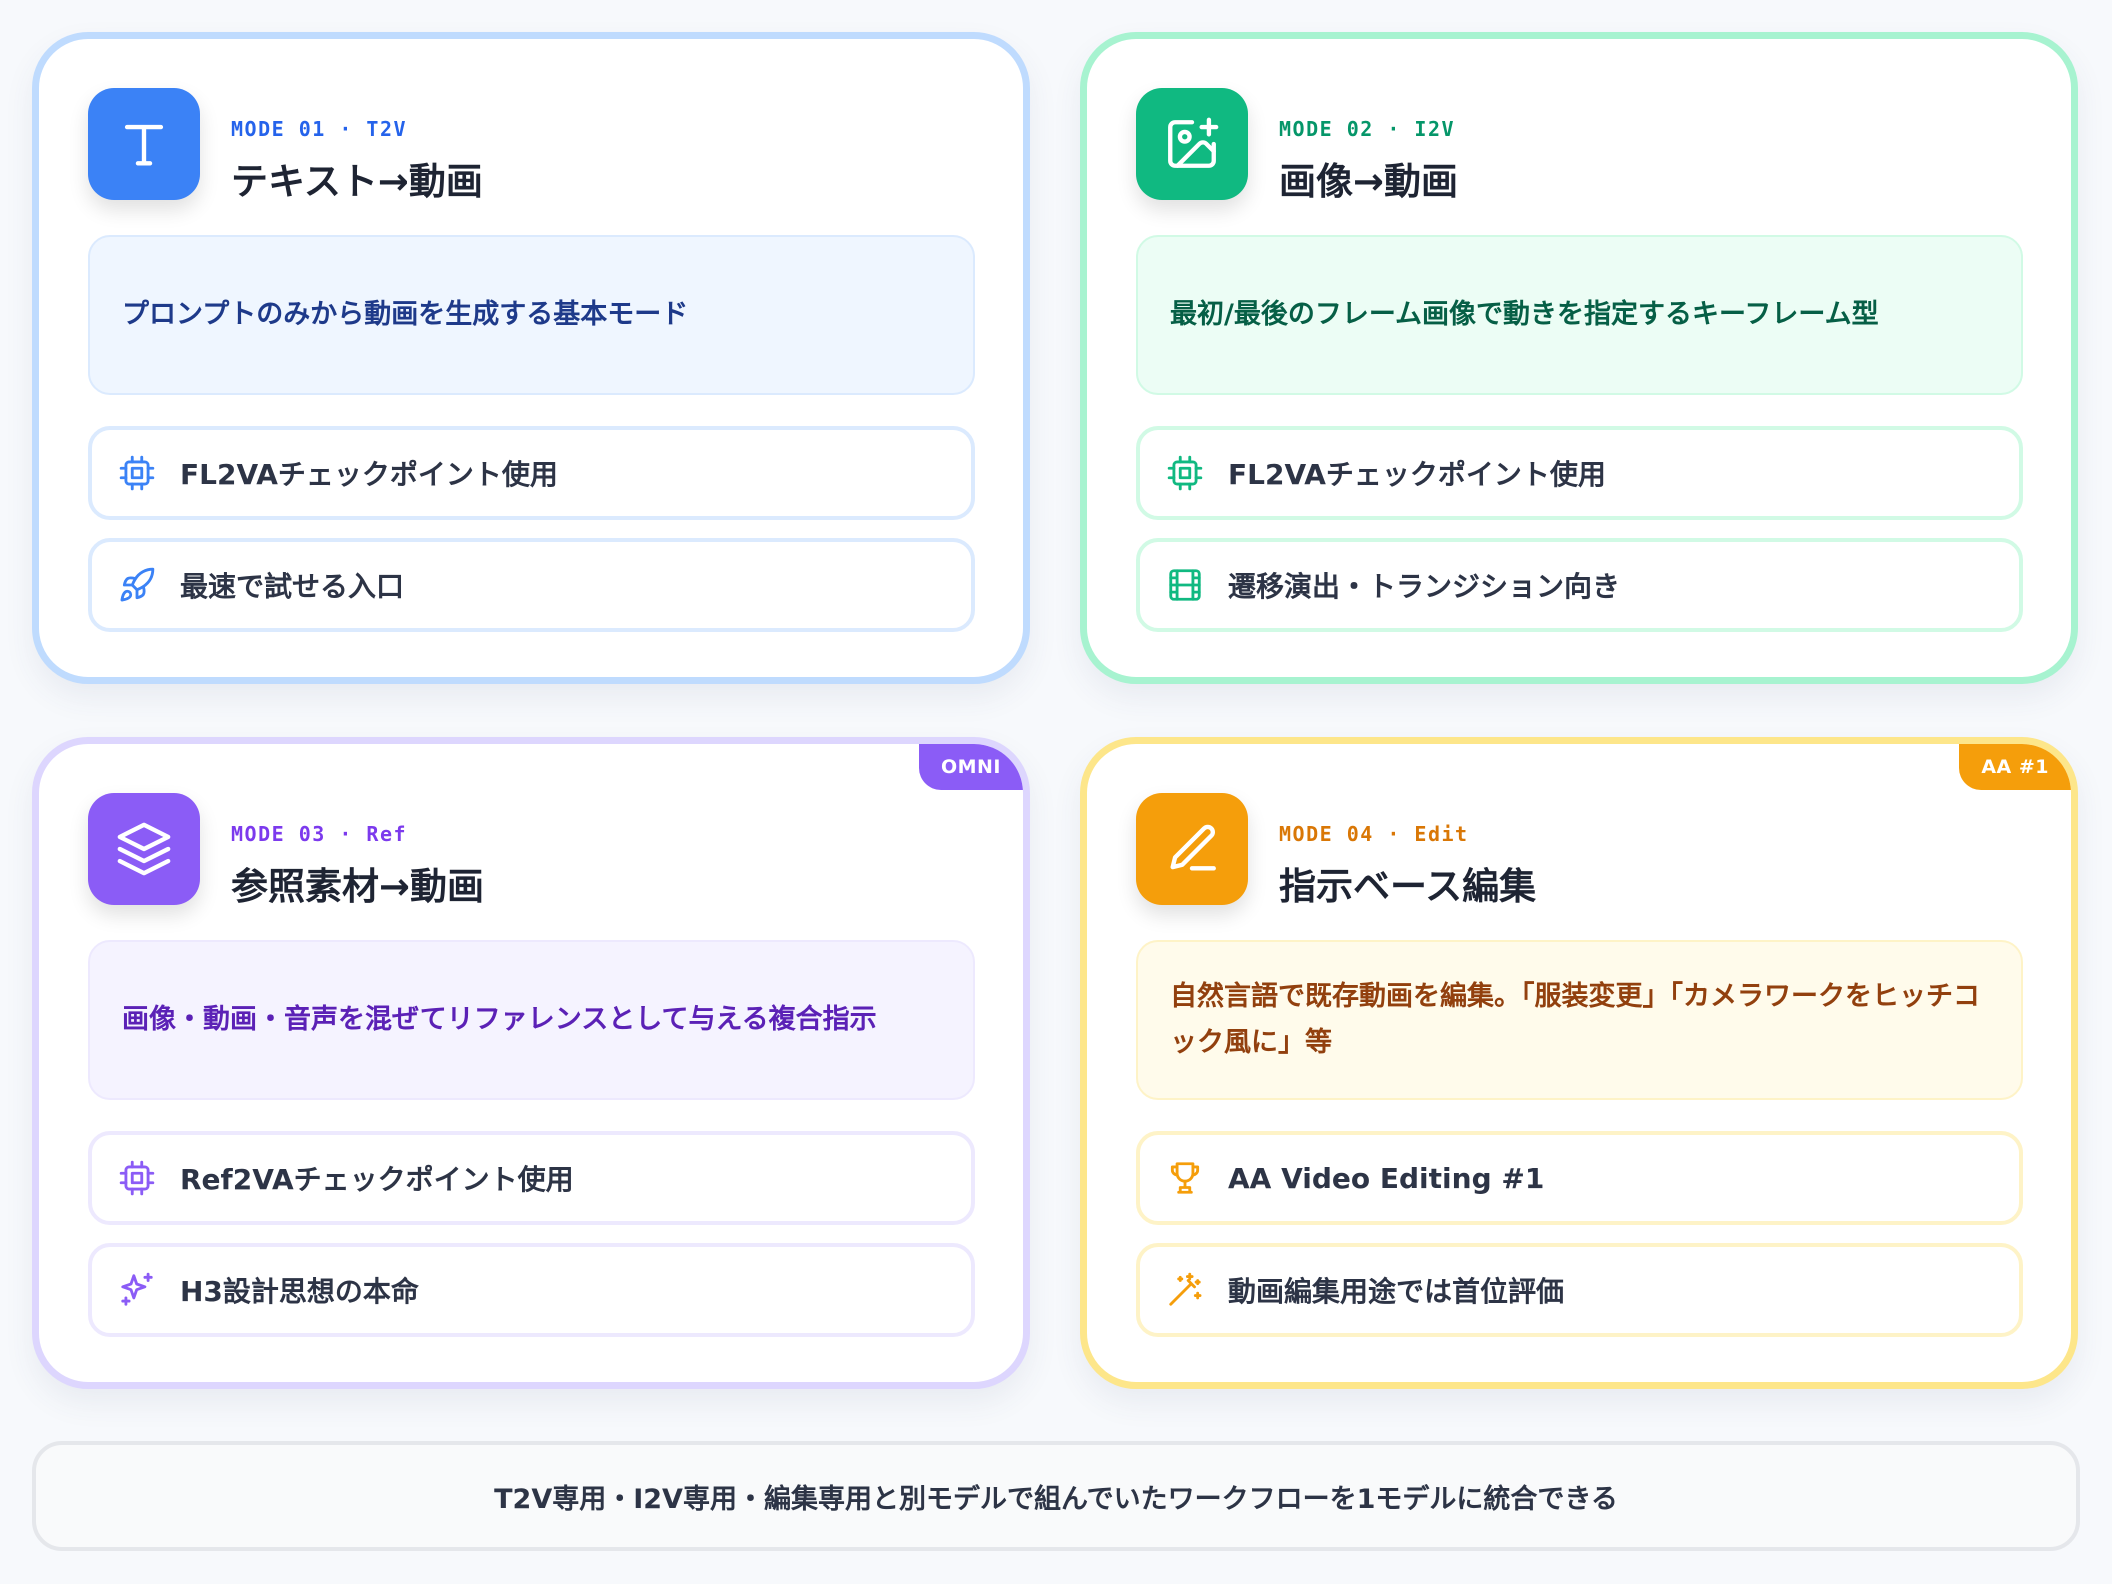 The image size is (2112, 1584). I want to click on mode-label: MODE 02 · I2V, so click(1367, 129).